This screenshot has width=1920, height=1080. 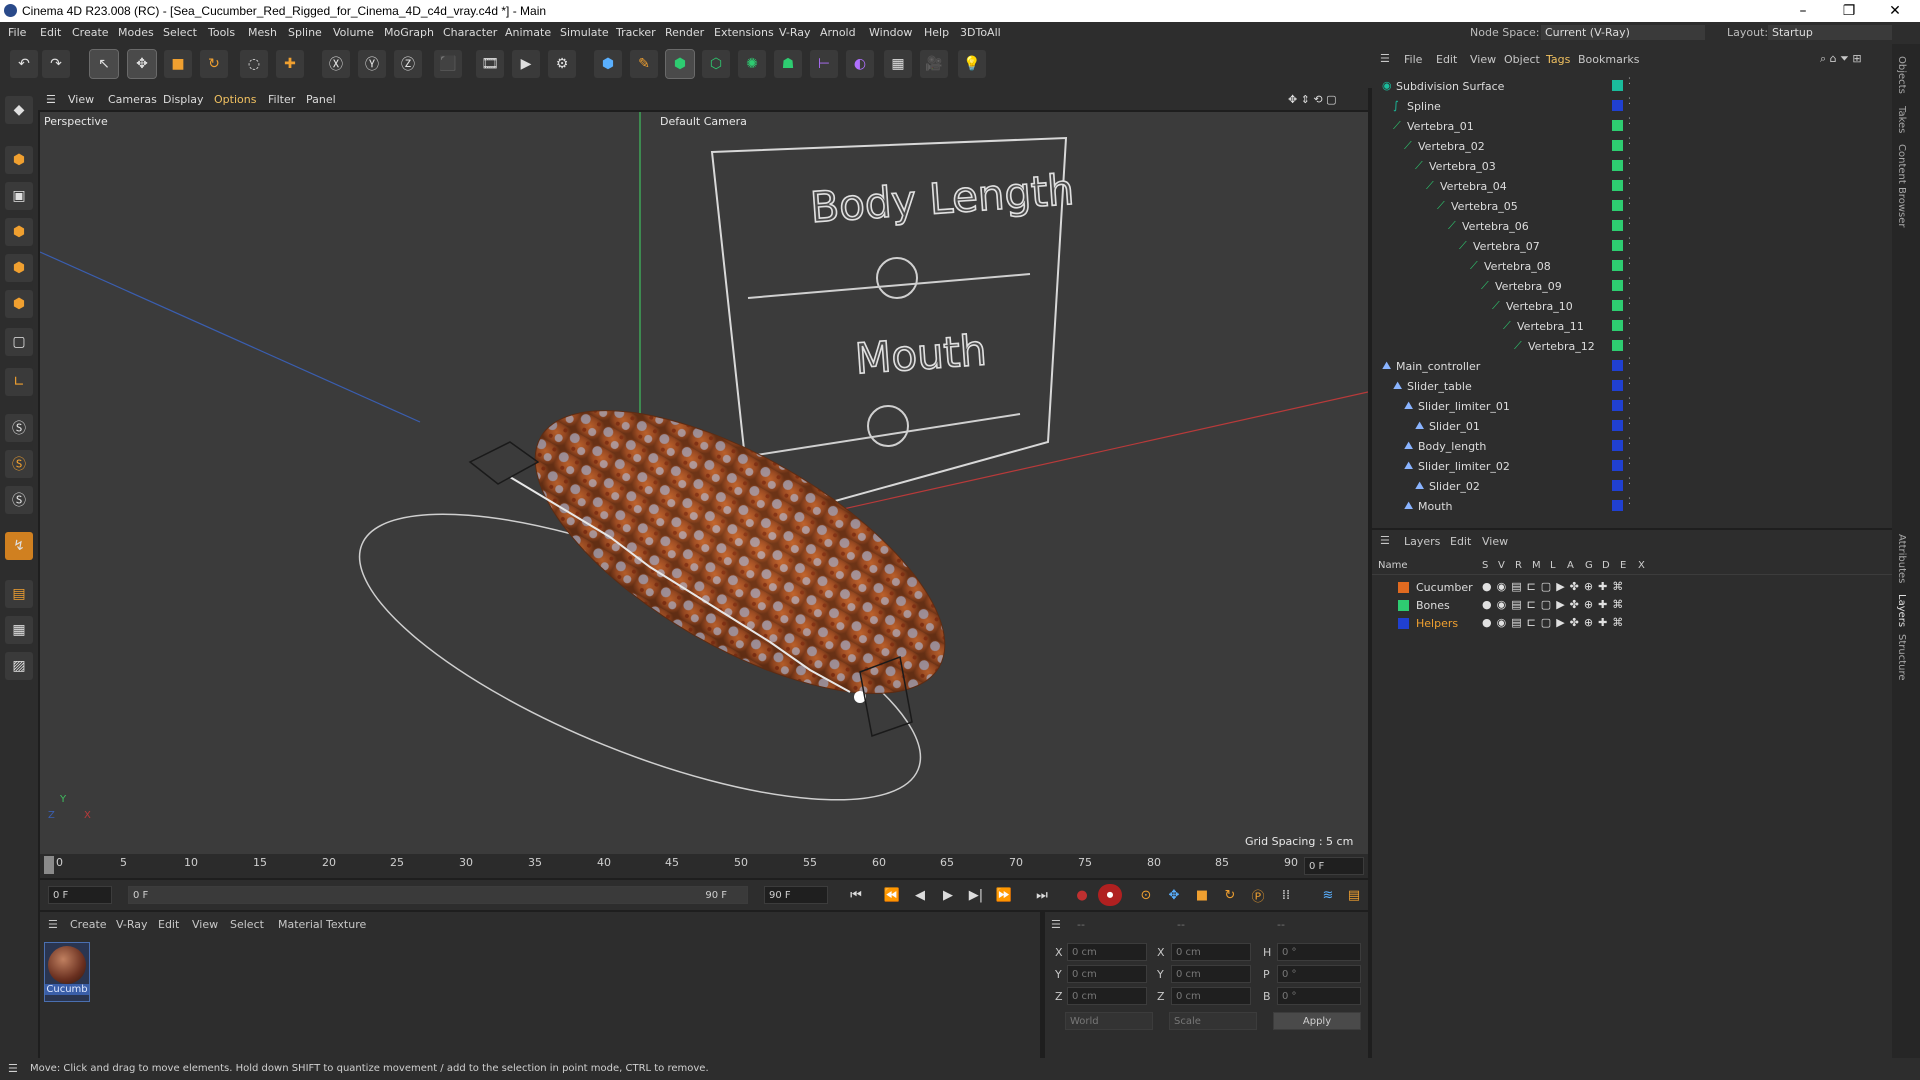 What do you see at coordinates (1082, 895) in the screenshot?
I see `record-icon: ●` at bounding box center [1082, 895].